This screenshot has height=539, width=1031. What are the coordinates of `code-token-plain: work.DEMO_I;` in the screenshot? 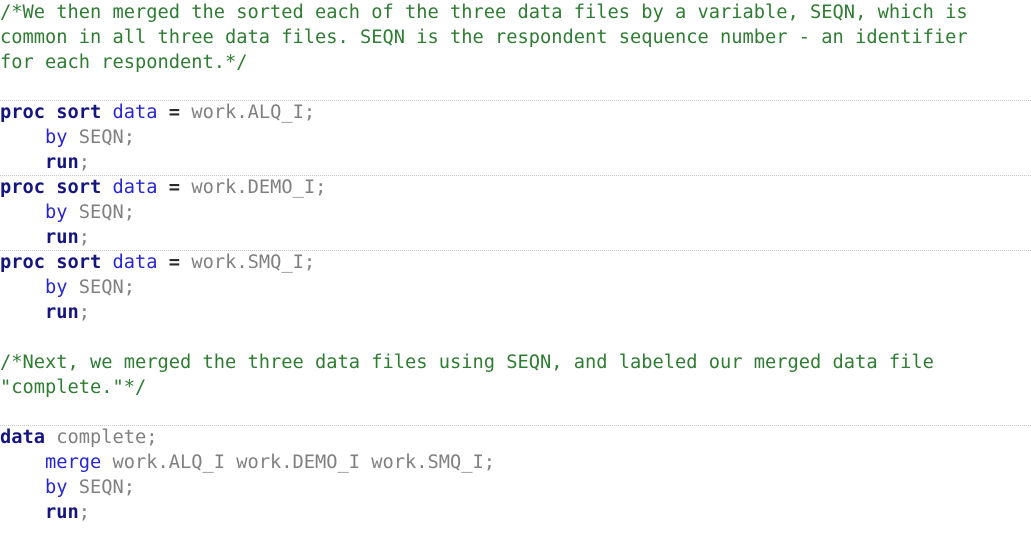 It's located at (253, 187).